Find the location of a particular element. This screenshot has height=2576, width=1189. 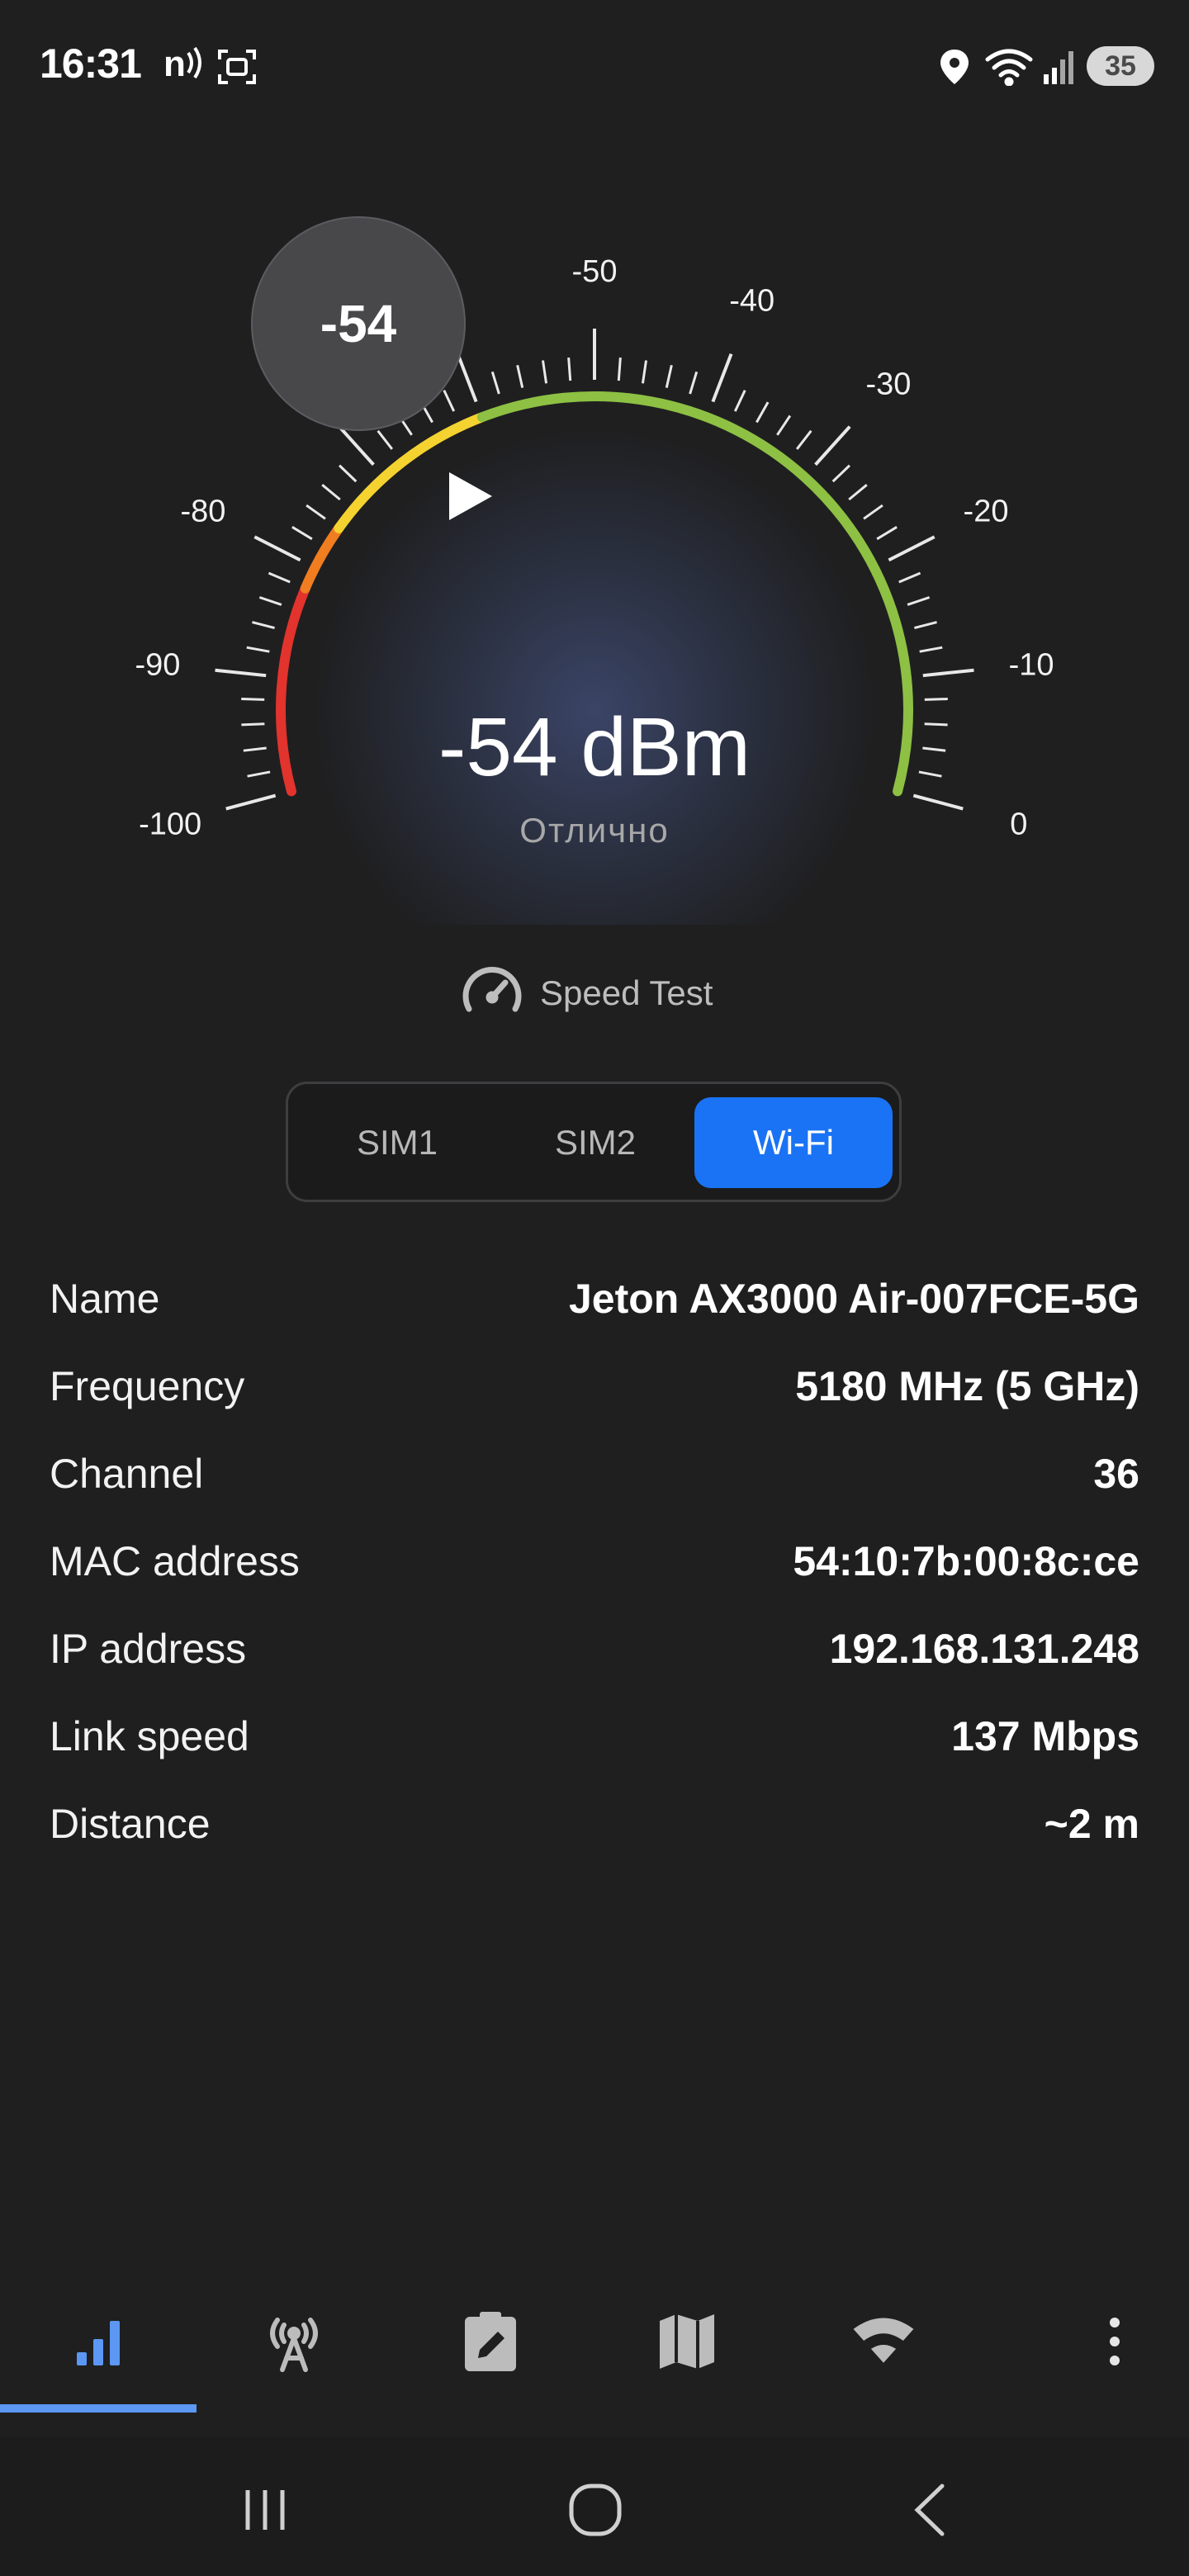

info-key: Channel is located at coordinates (127, 1474).